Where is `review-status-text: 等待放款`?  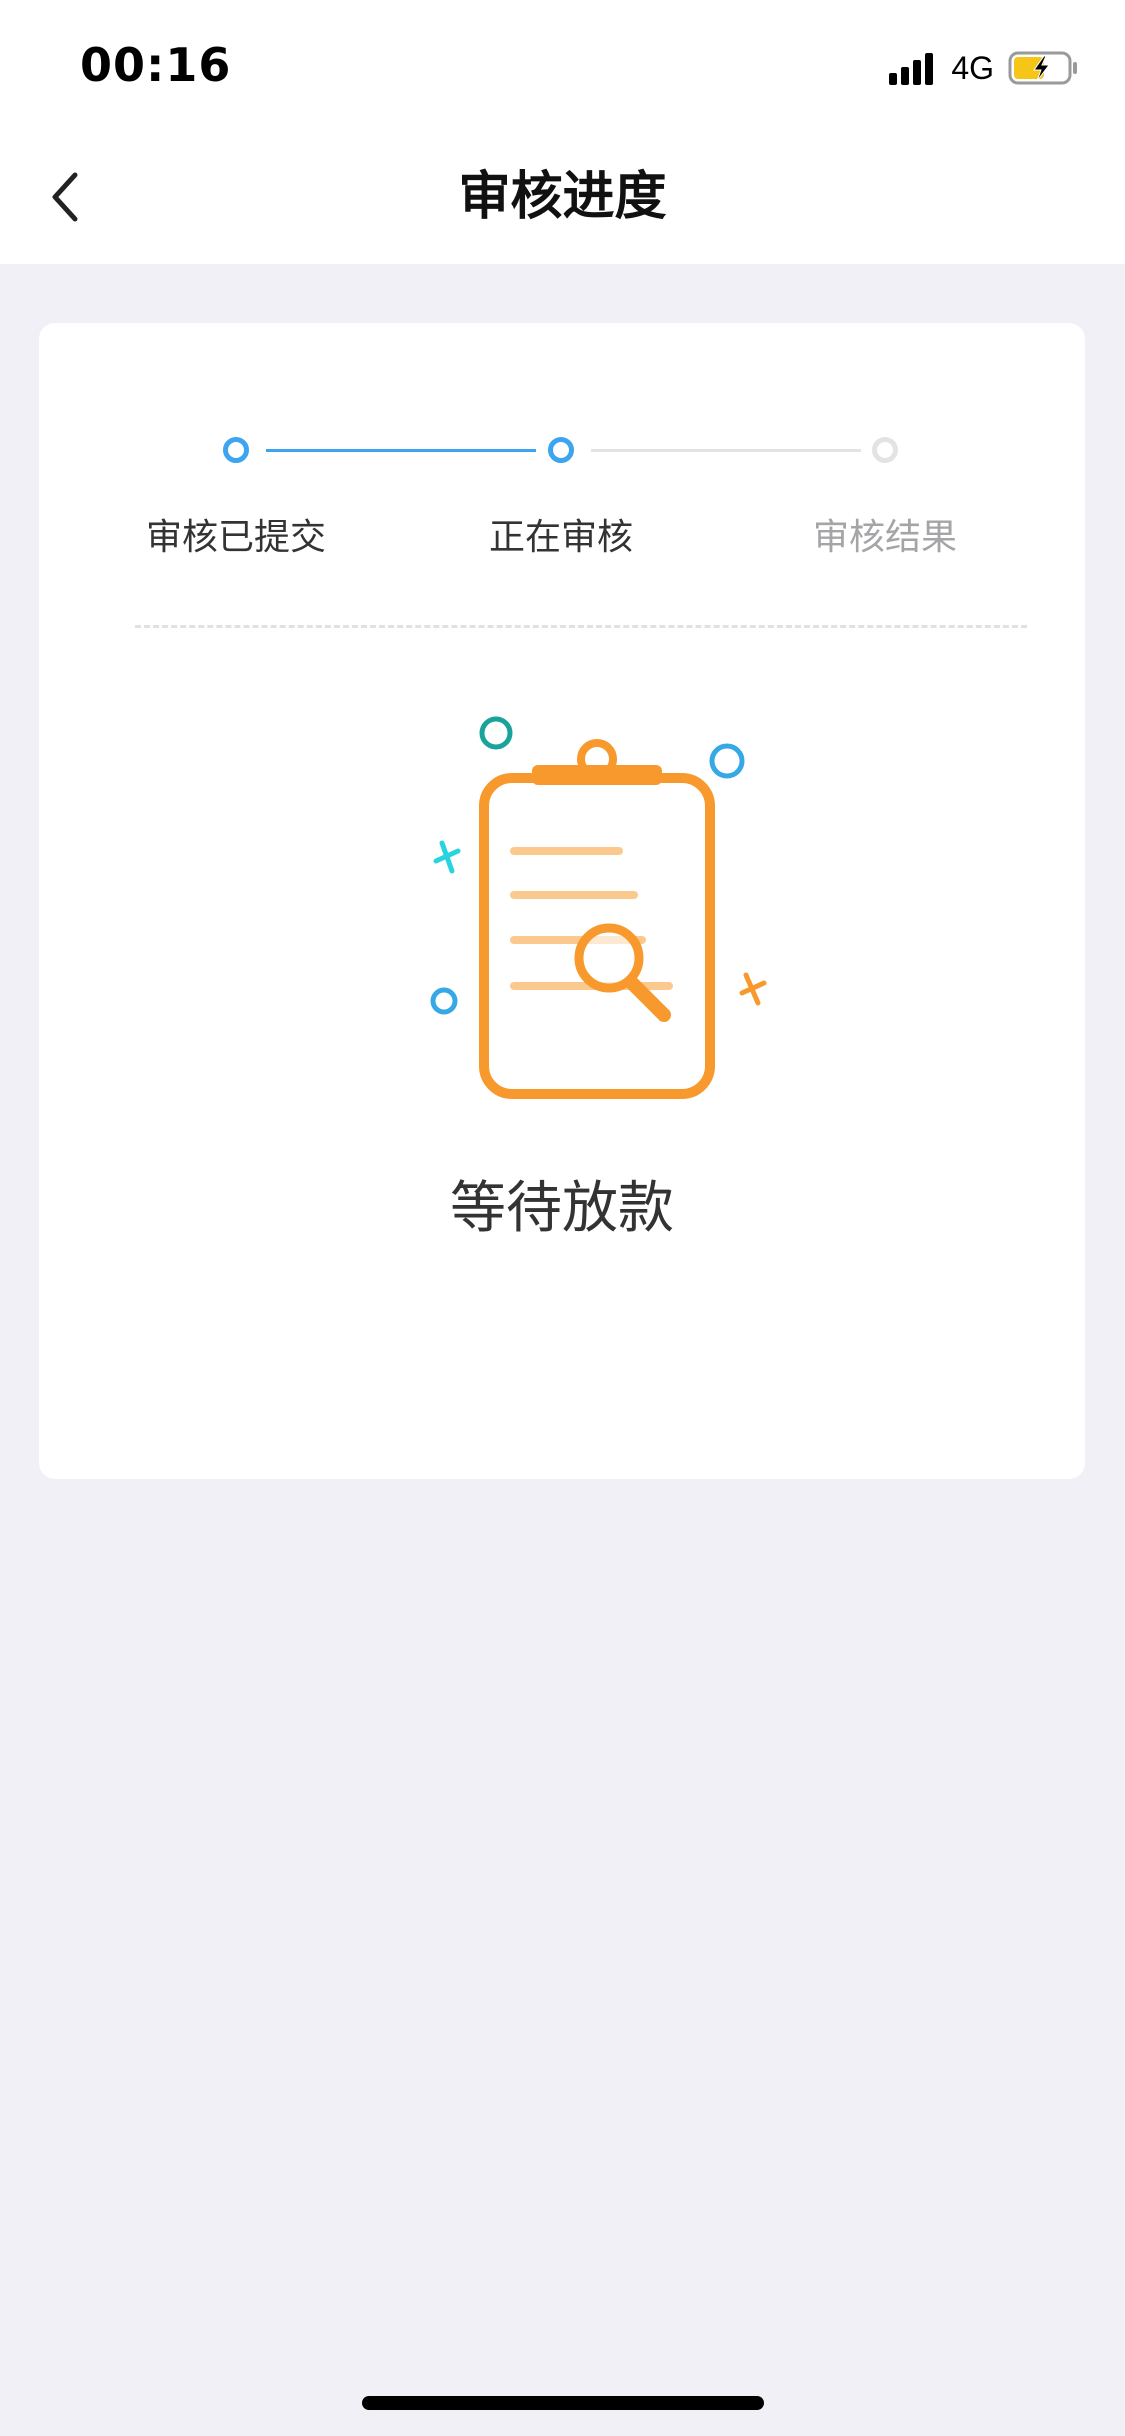
review-status-text: 等待放款 is located at coordinates (562, 1208).